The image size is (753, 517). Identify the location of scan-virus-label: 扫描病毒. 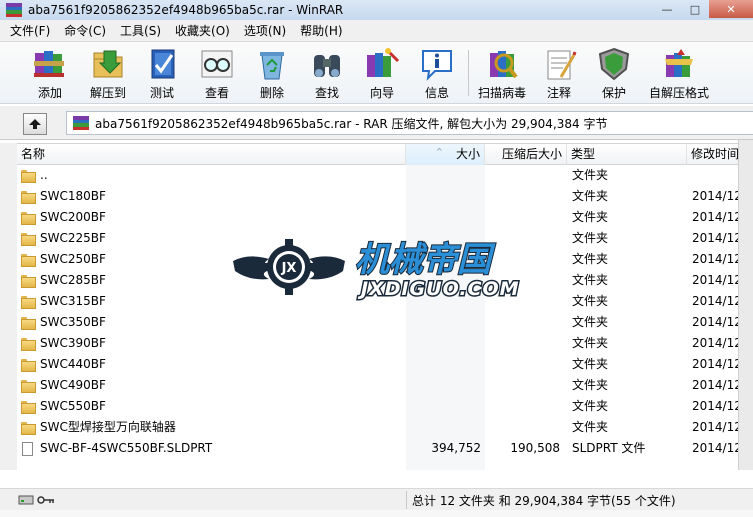
(501, 93).